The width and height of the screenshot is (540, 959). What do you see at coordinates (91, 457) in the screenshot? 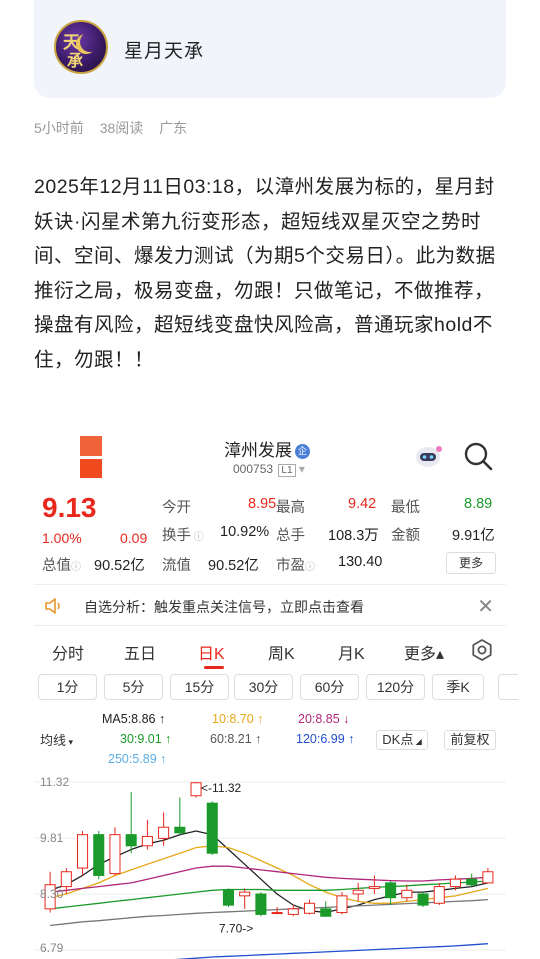
I see `stock-logo` at bounding box center [91, 457].